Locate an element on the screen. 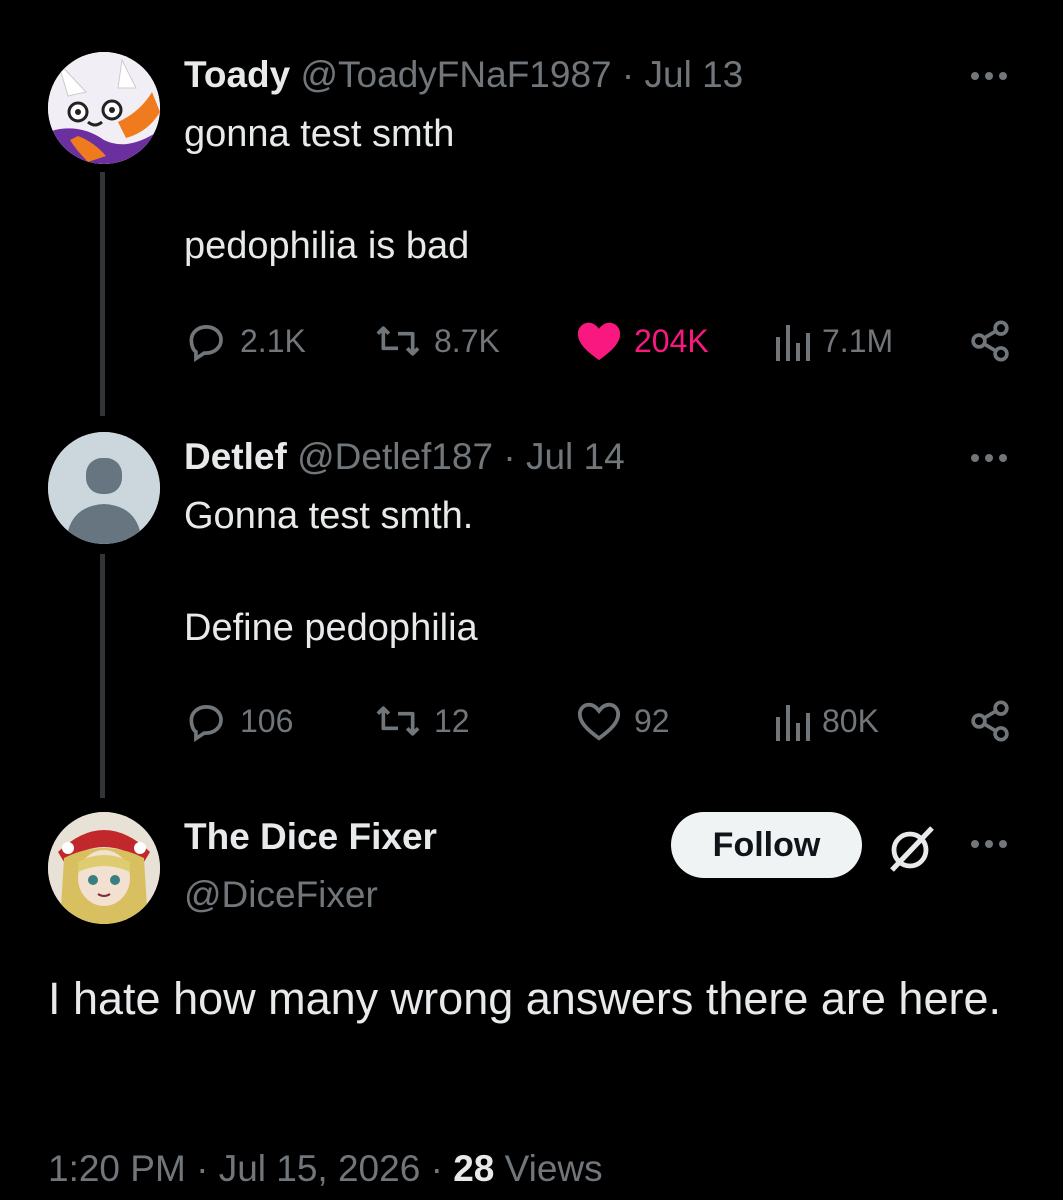  views-count: 7.1M is located at coordinates (858, 340).